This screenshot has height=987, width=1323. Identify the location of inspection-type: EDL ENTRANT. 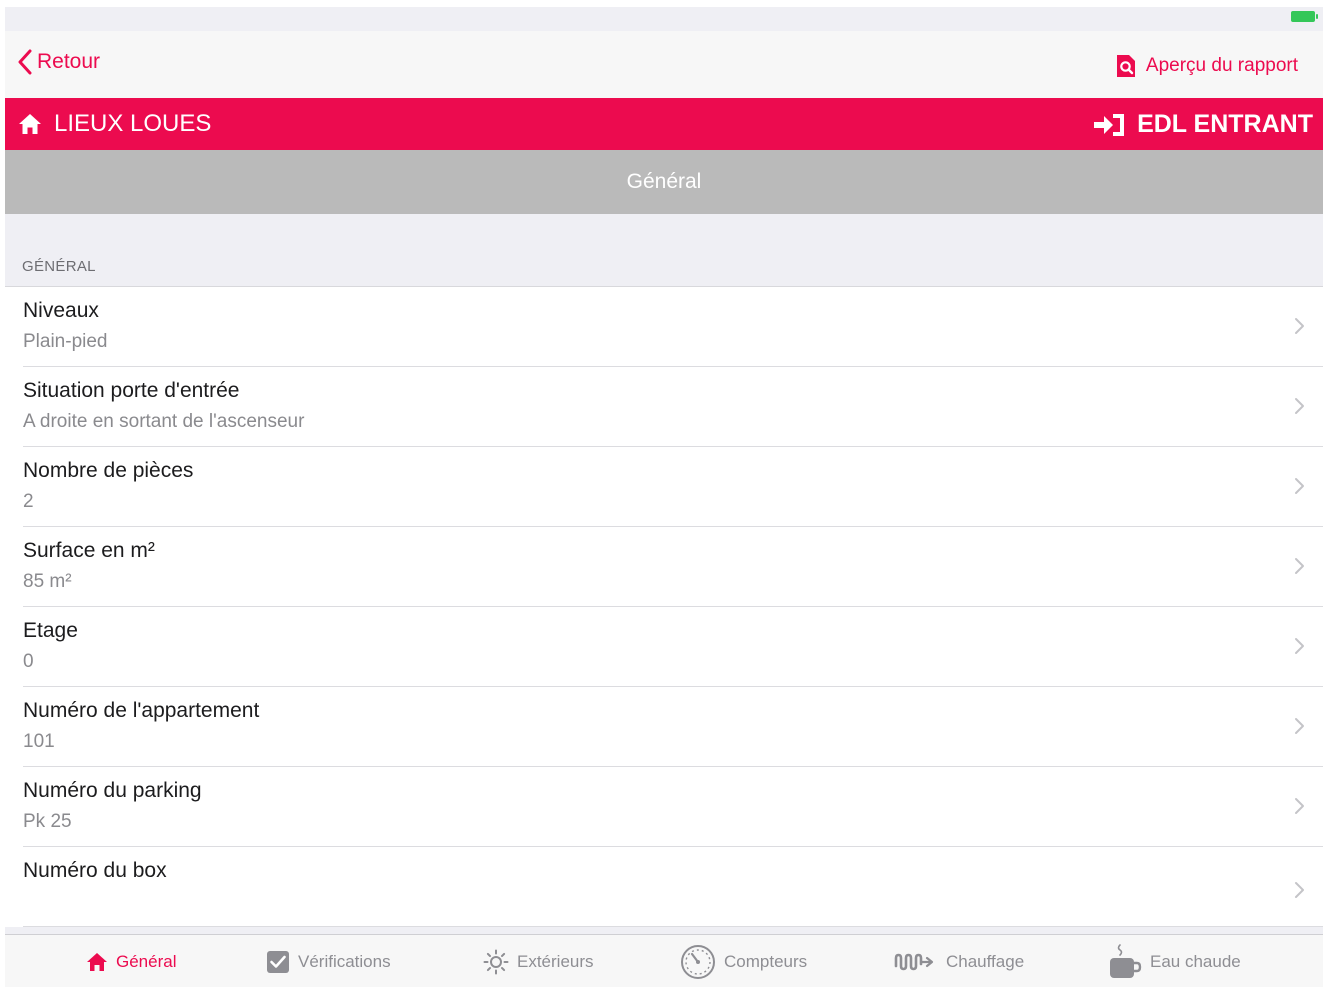
(1203, 124).